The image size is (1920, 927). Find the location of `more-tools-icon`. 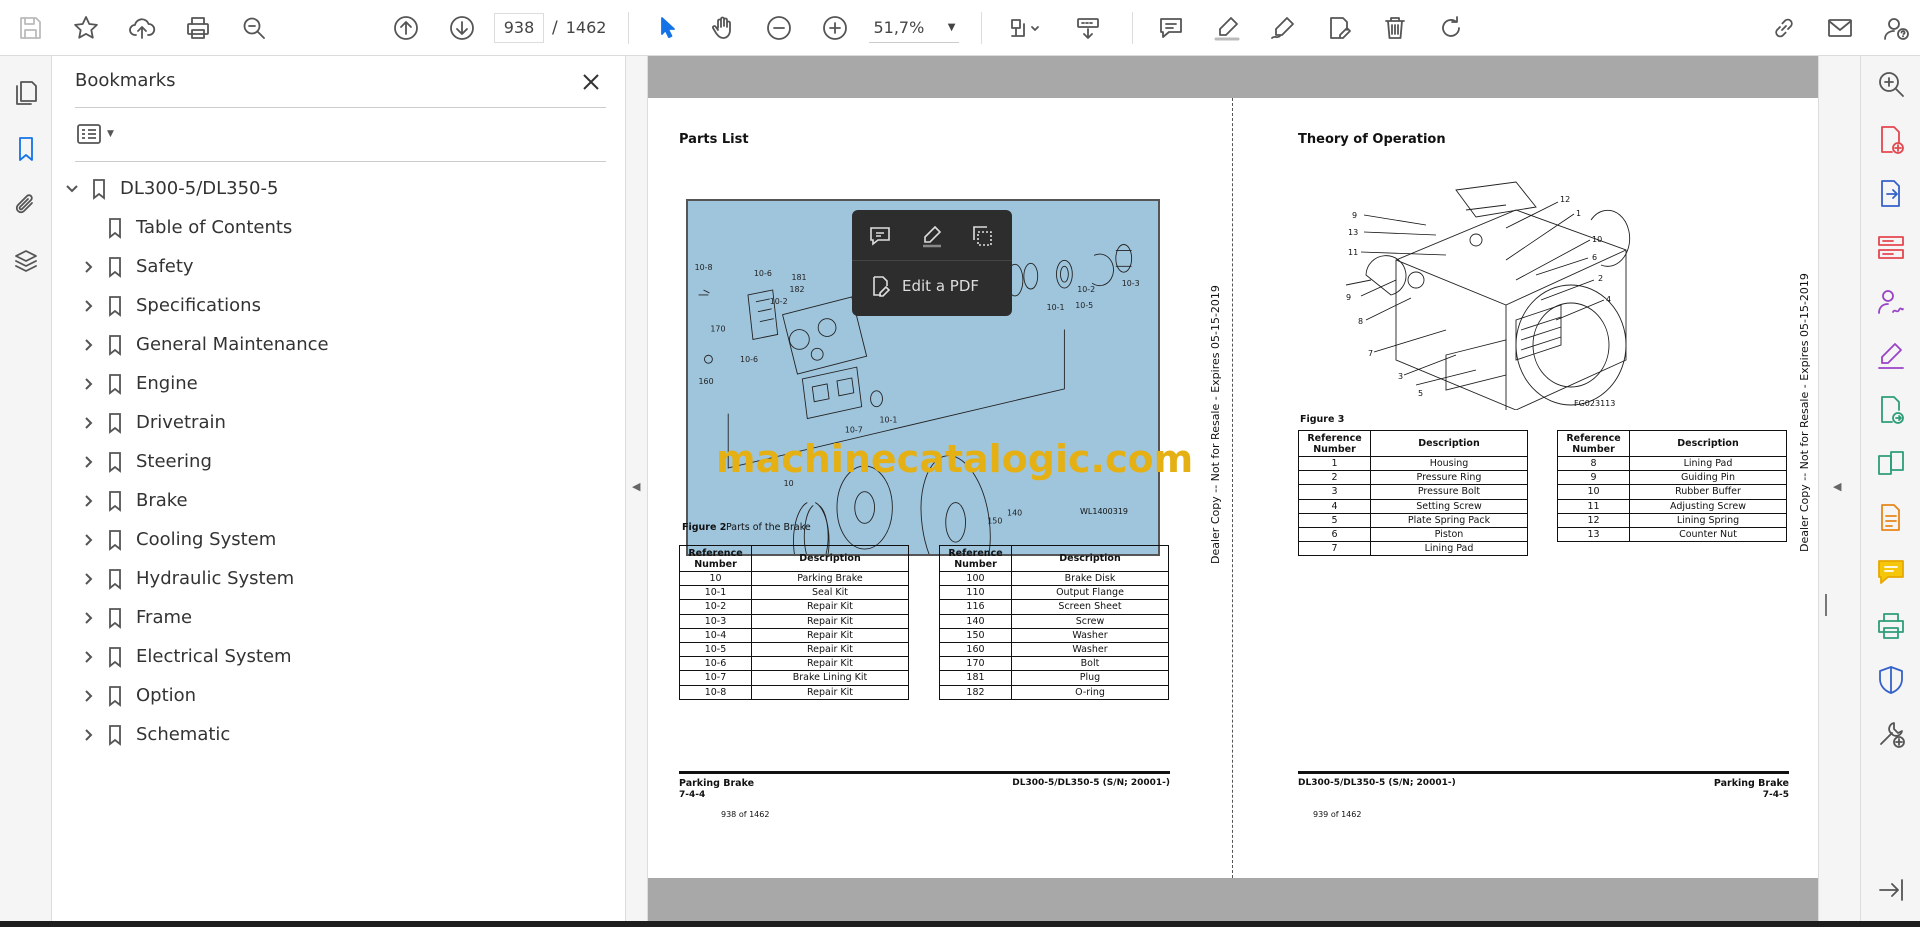

more-tools-icon is located at coordinates (1891, 734).